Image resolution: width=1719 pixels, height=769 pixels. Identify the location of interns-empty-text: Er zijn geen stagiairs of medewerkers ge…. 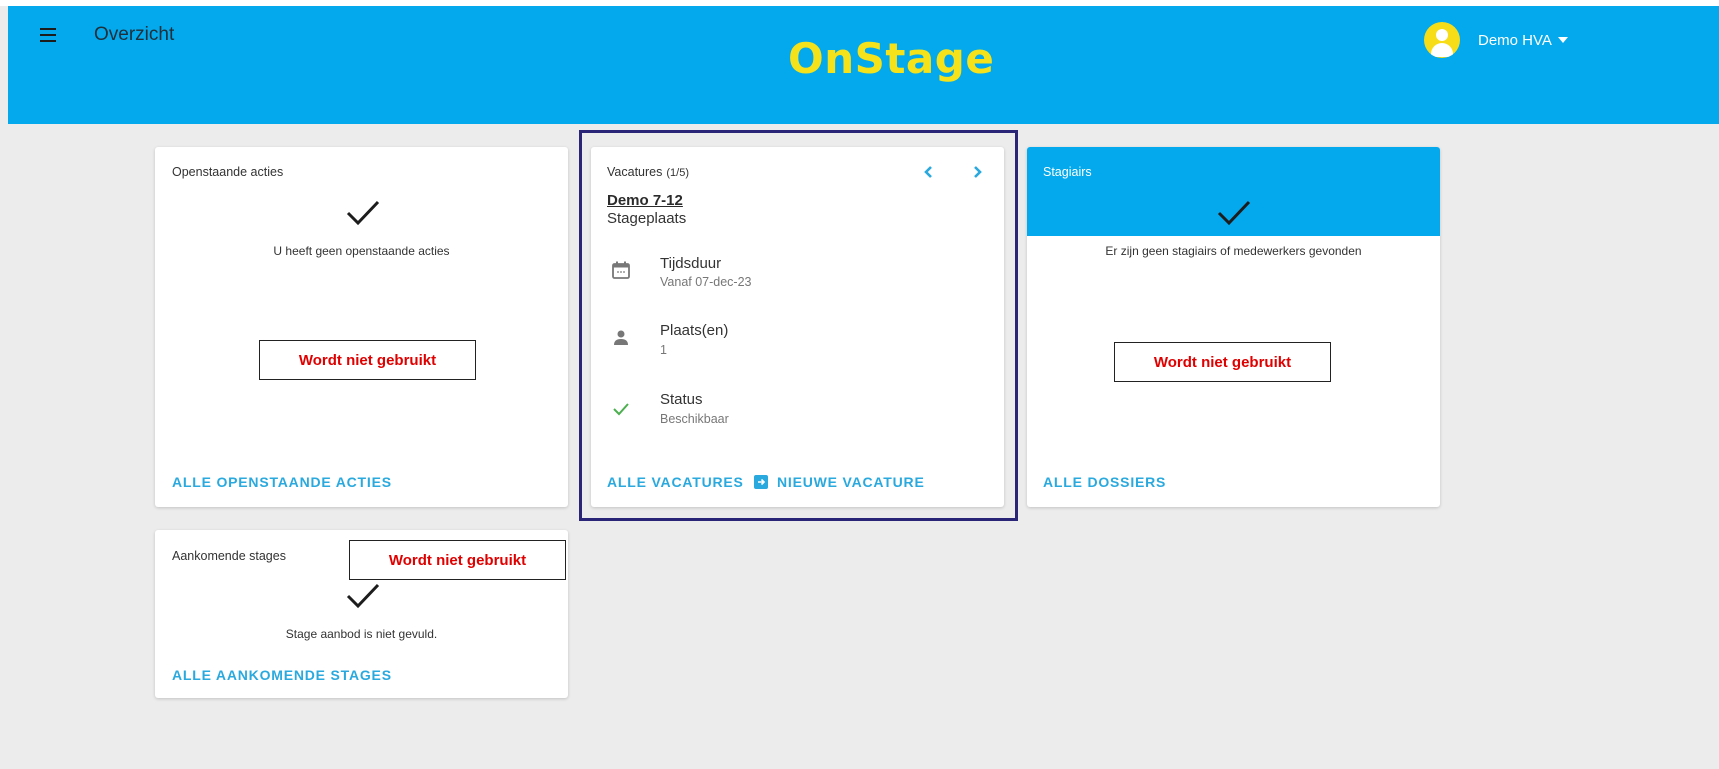
(1233, 251).